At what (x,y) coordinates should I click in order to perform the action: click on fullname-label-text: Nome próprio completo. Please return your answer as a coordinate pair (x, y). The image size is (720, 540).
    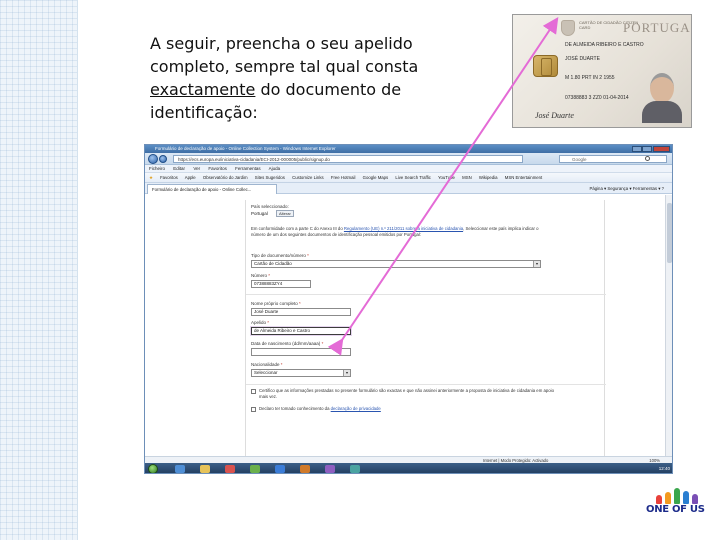
    Looking at the image, I should click on (274, 303).